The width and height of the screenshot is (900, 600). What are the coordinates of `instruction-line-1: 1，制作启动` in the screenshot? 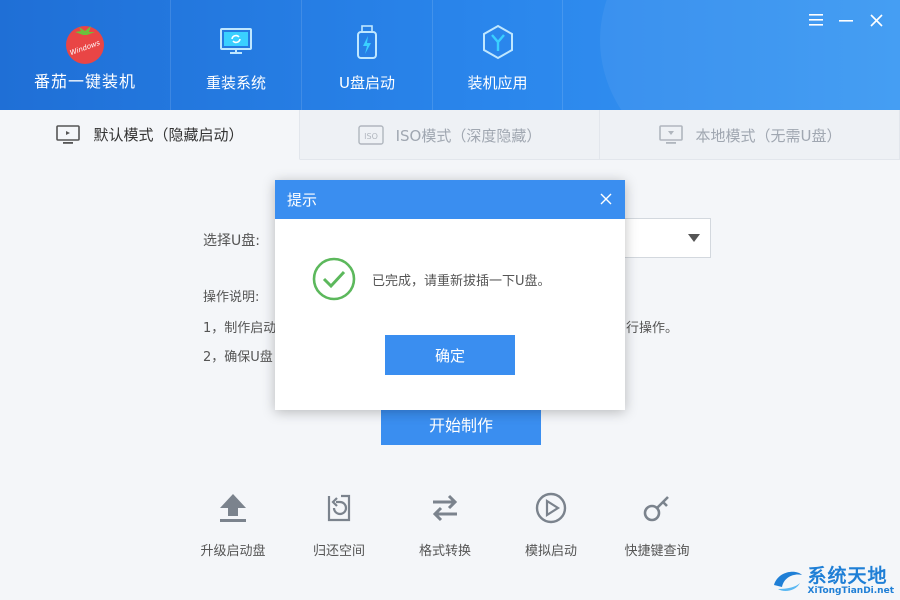 It's located at (240, 328).